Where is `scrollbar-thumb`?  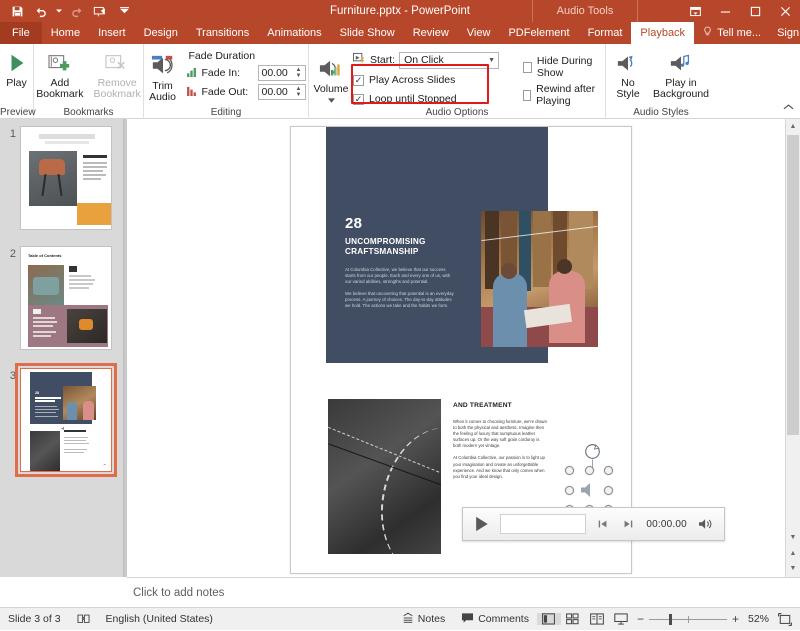
scrollbar-thumb is located at coordinates (793, 285).